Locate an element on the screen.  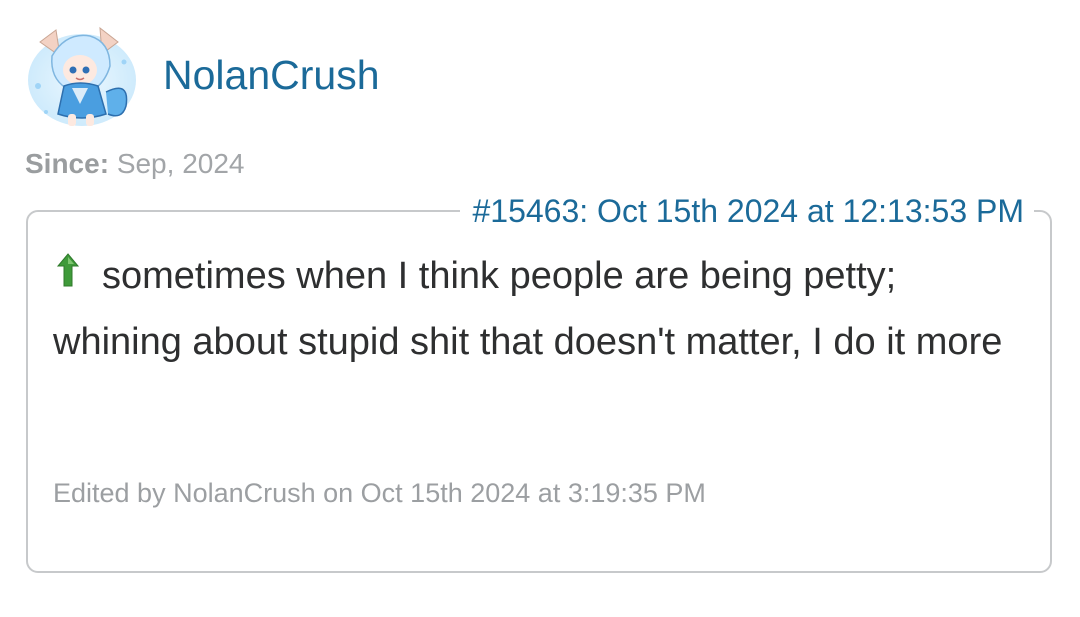
anime-character-avatar-icon is located at coordinates (82, 76).